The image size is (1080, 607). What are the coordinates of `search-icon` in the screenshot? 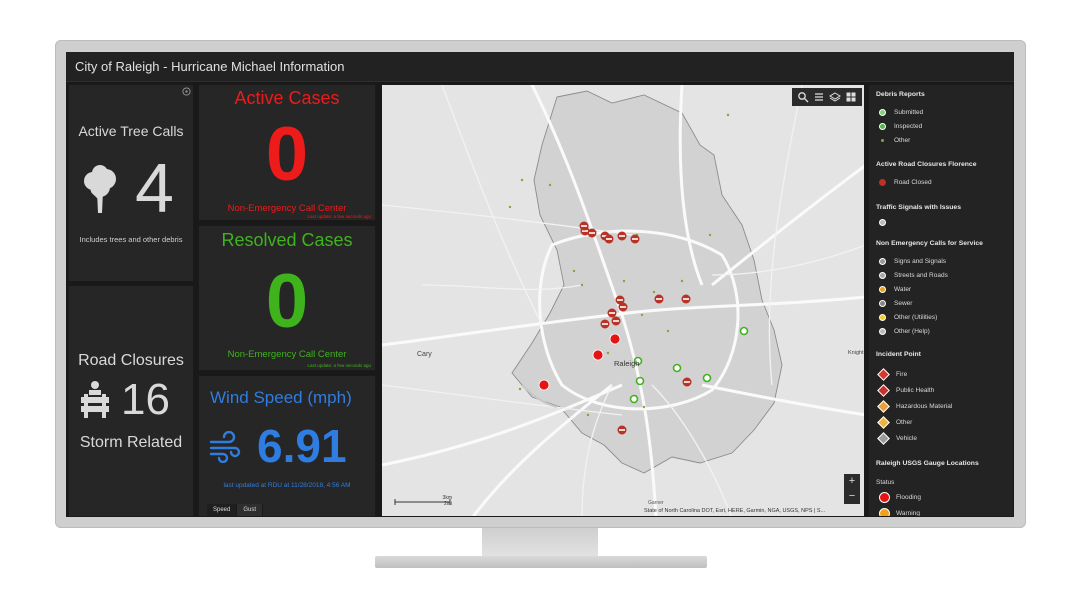 It's located at (803, 97).